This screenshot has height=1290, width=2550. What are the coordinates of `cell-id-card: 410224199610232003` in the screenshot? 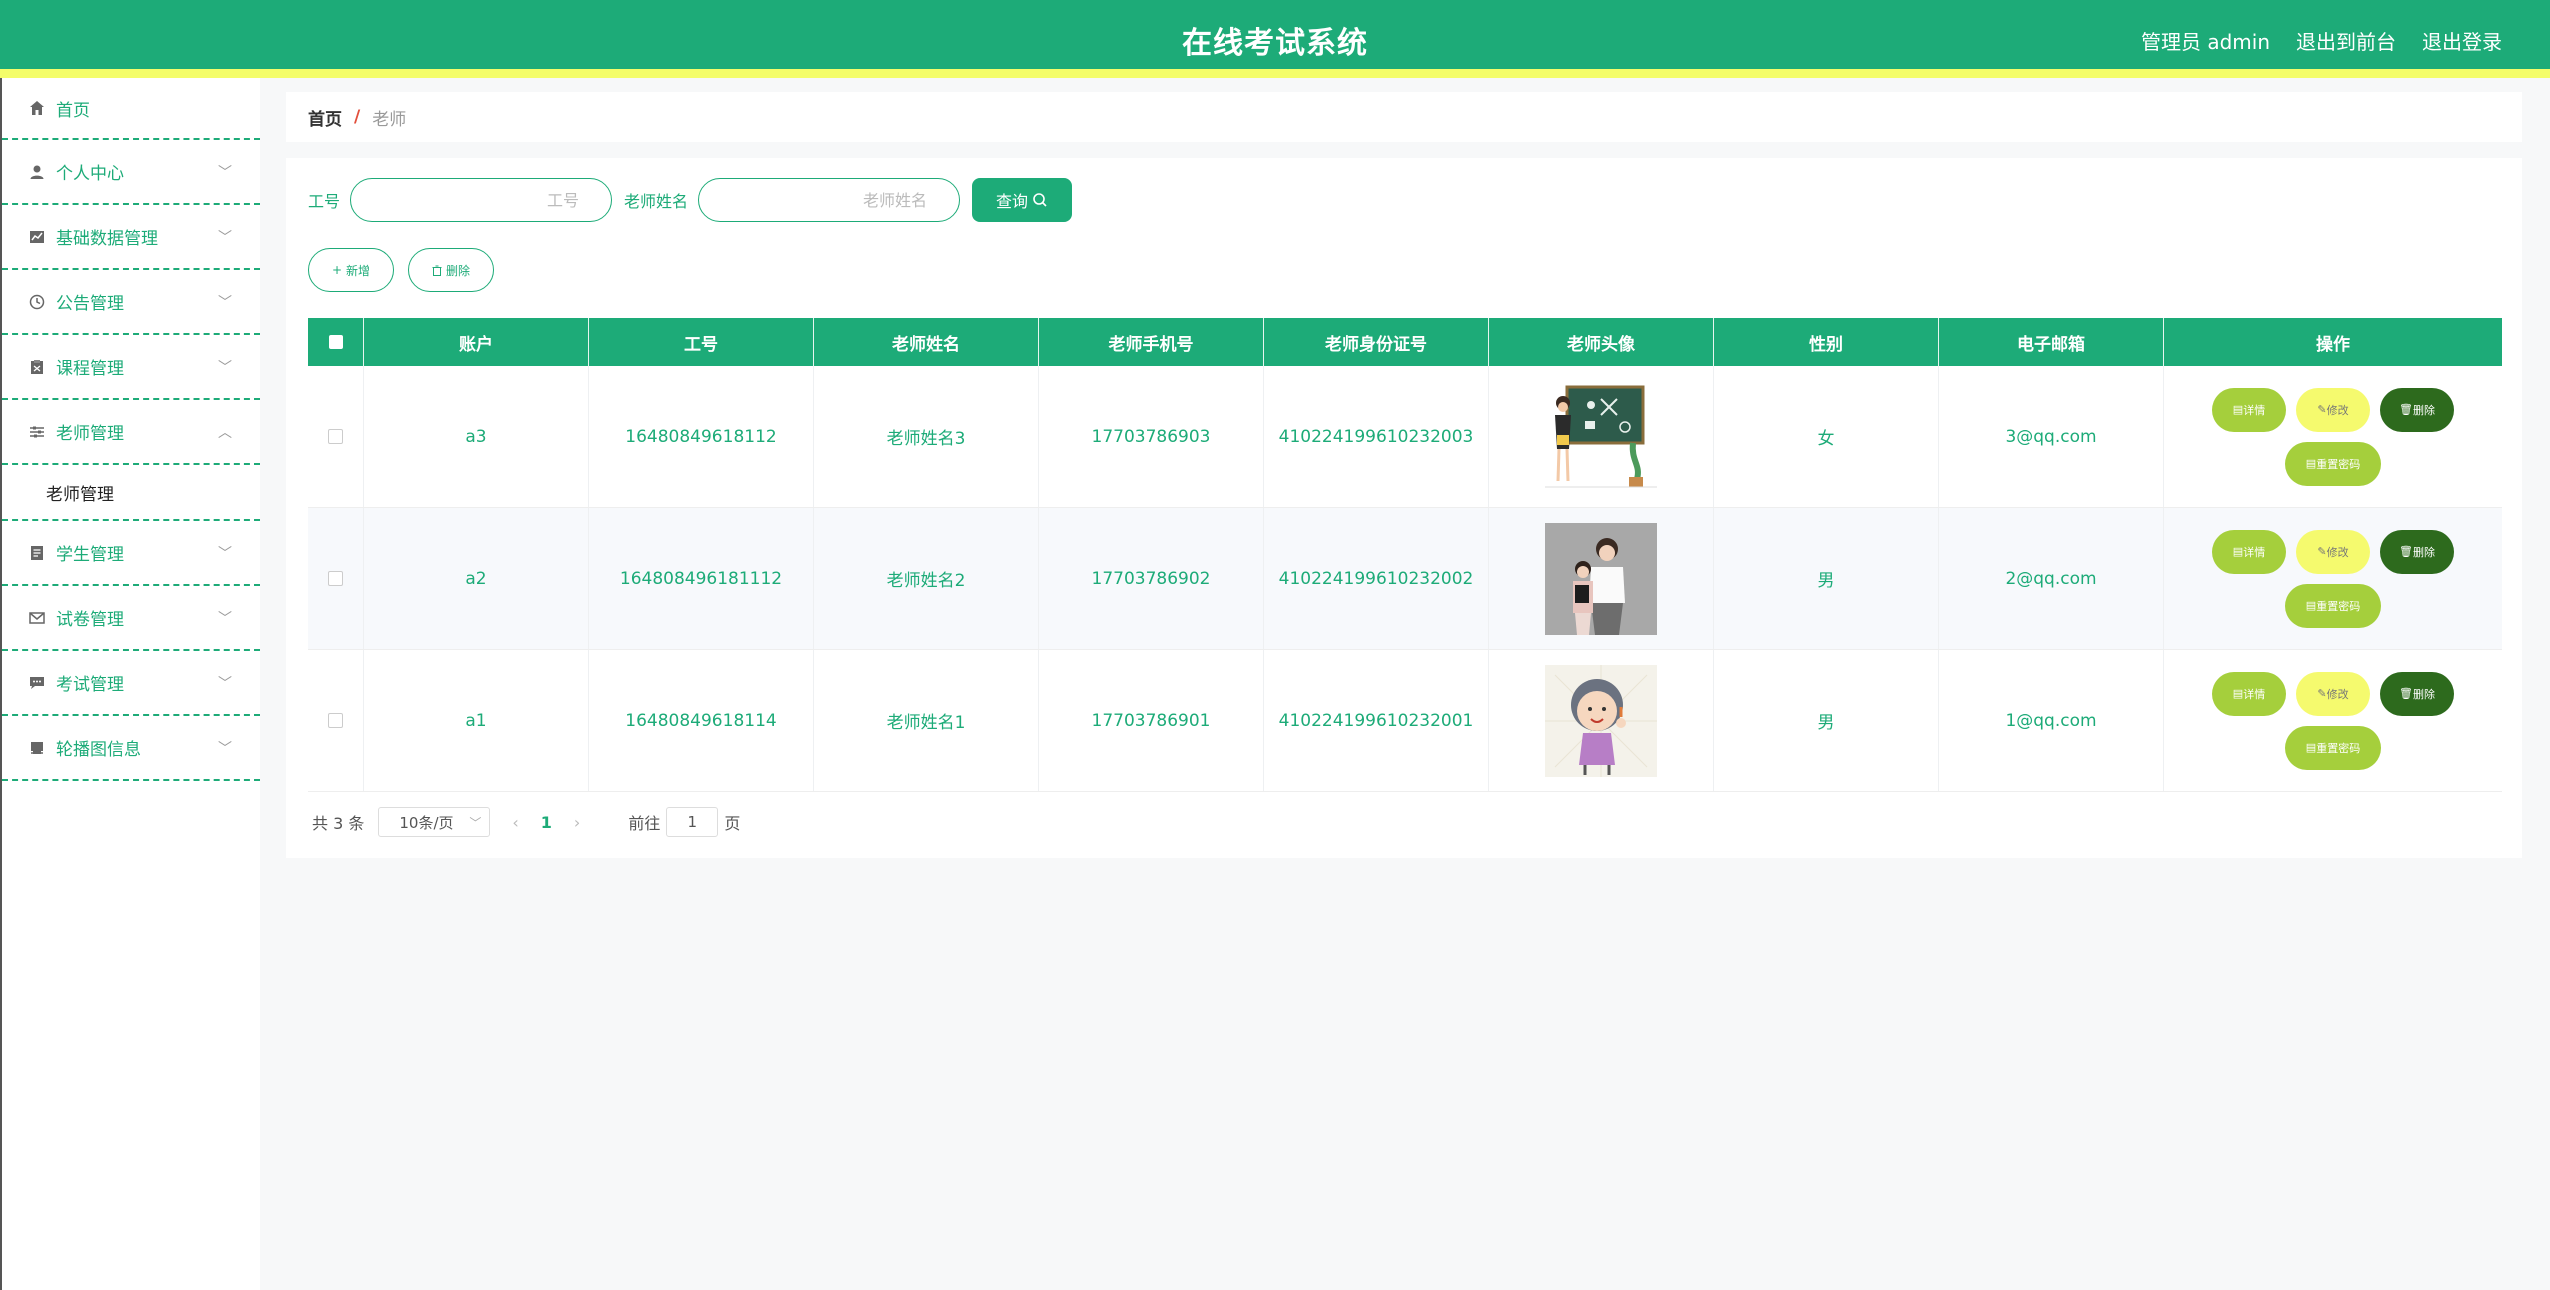 It's located at (1376, 436).